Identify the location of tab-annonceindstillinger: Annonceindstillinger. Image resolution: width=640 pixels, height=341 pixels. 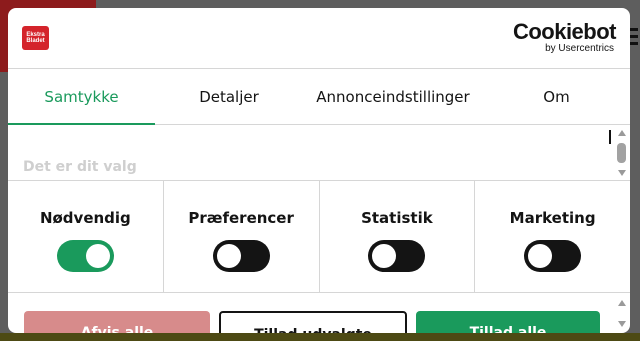
(393, 96).